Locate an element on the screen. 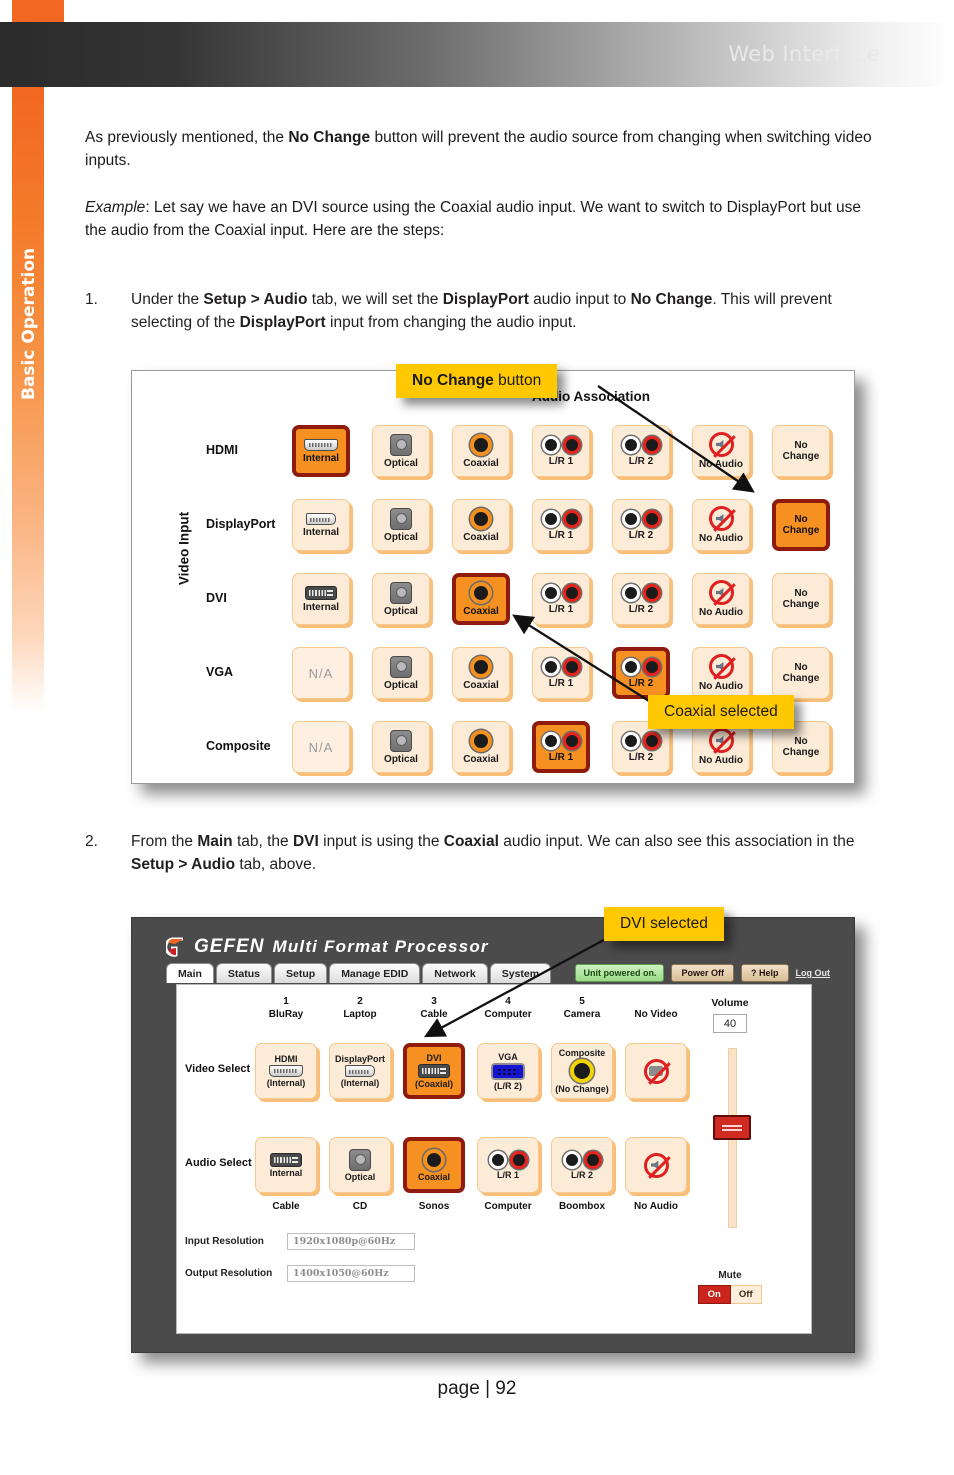 The width and height of the screenshot is (954, 1475). matrix-cell-vga-no-change: No Change is located at coordinates (801, 673).